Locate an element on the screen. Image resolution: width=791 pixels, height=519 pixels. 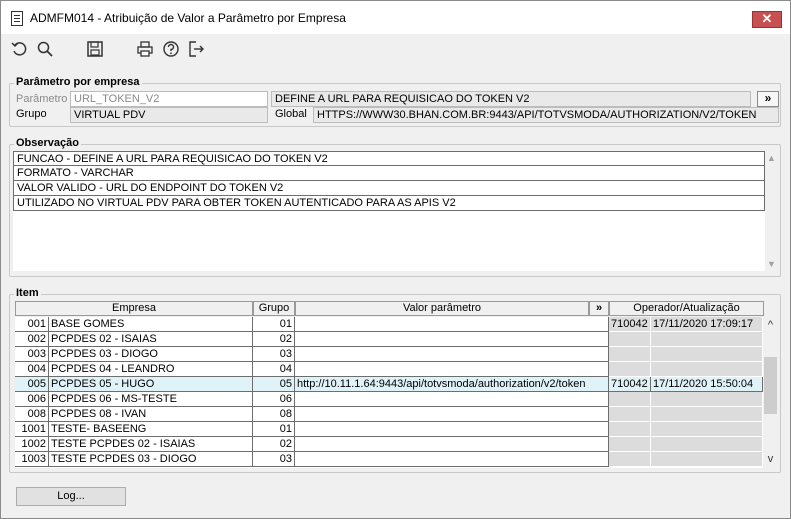
header-operador: Operador/Atualização is located at coordinates (686, 308).